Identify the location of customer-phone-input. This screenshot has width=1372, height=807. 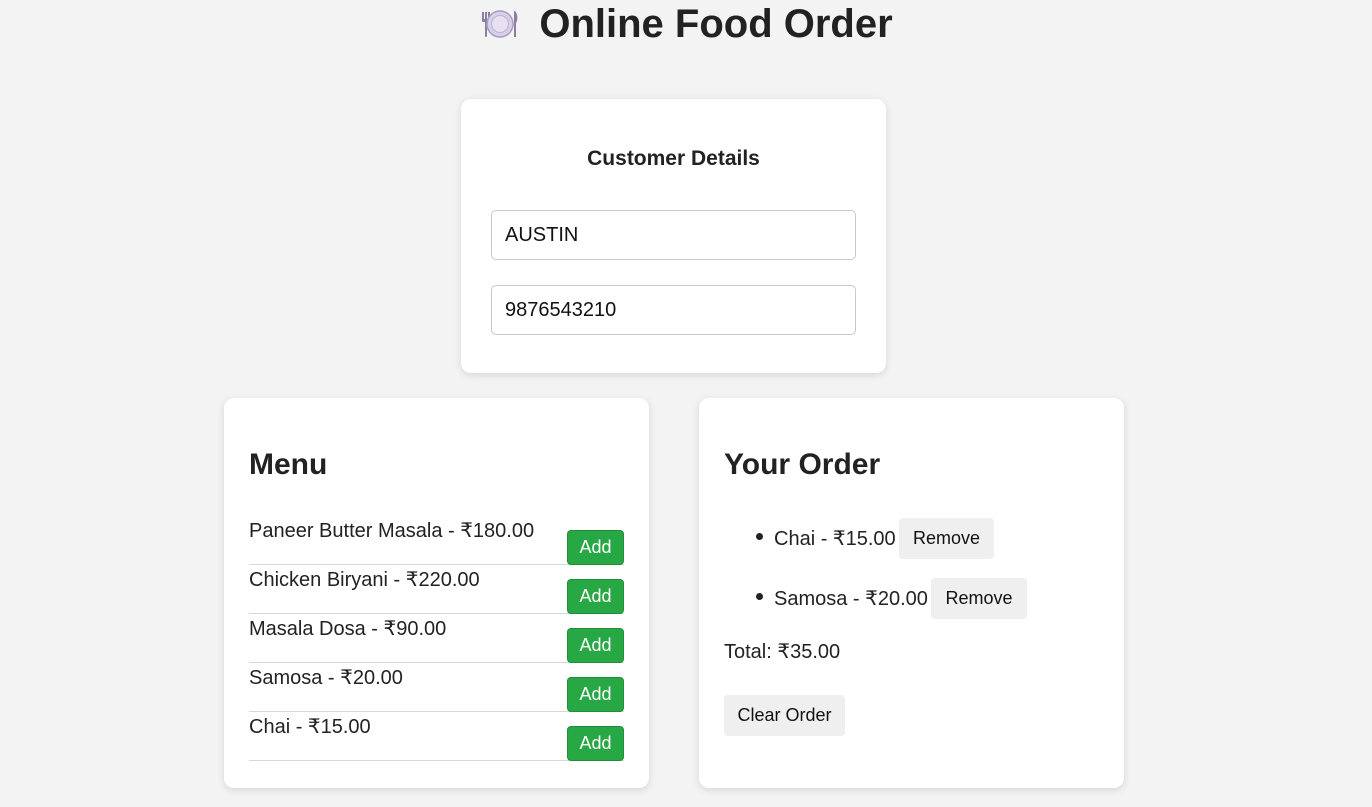
(673, 310).